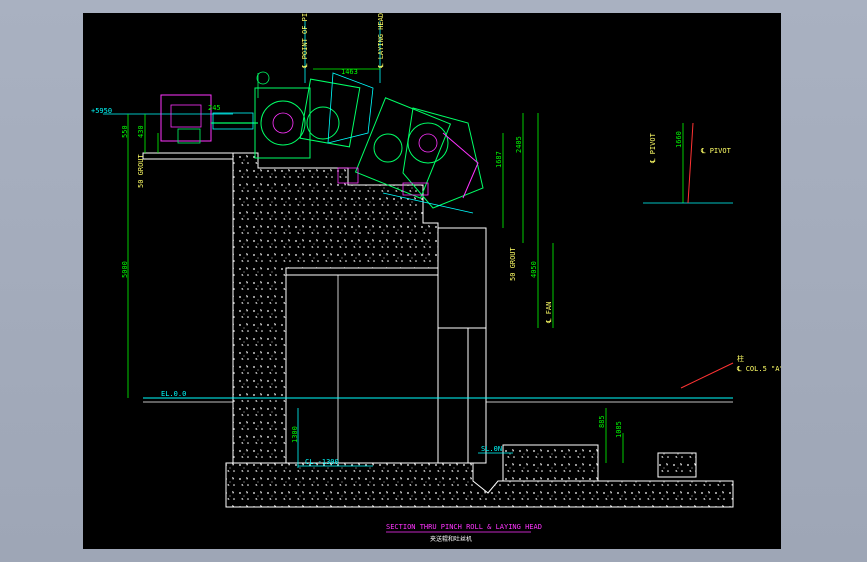  Describe the element at coordinates (740, 358) in the screenshot. I see `column-note-cn: 柱` at that location.